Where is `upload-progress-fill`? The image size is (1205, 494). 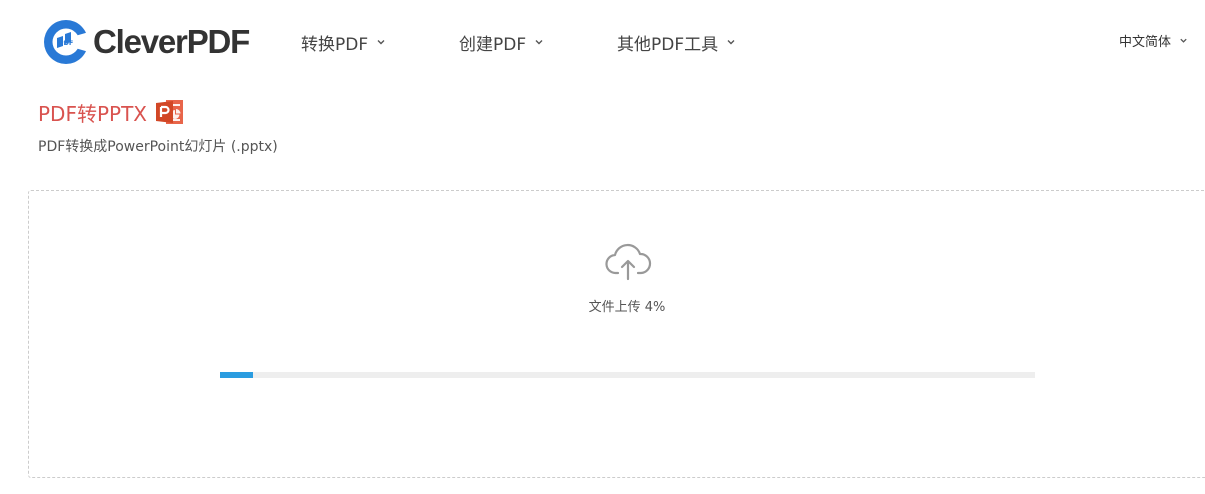
upload-progress-fill is located at coordinates (236, 375).